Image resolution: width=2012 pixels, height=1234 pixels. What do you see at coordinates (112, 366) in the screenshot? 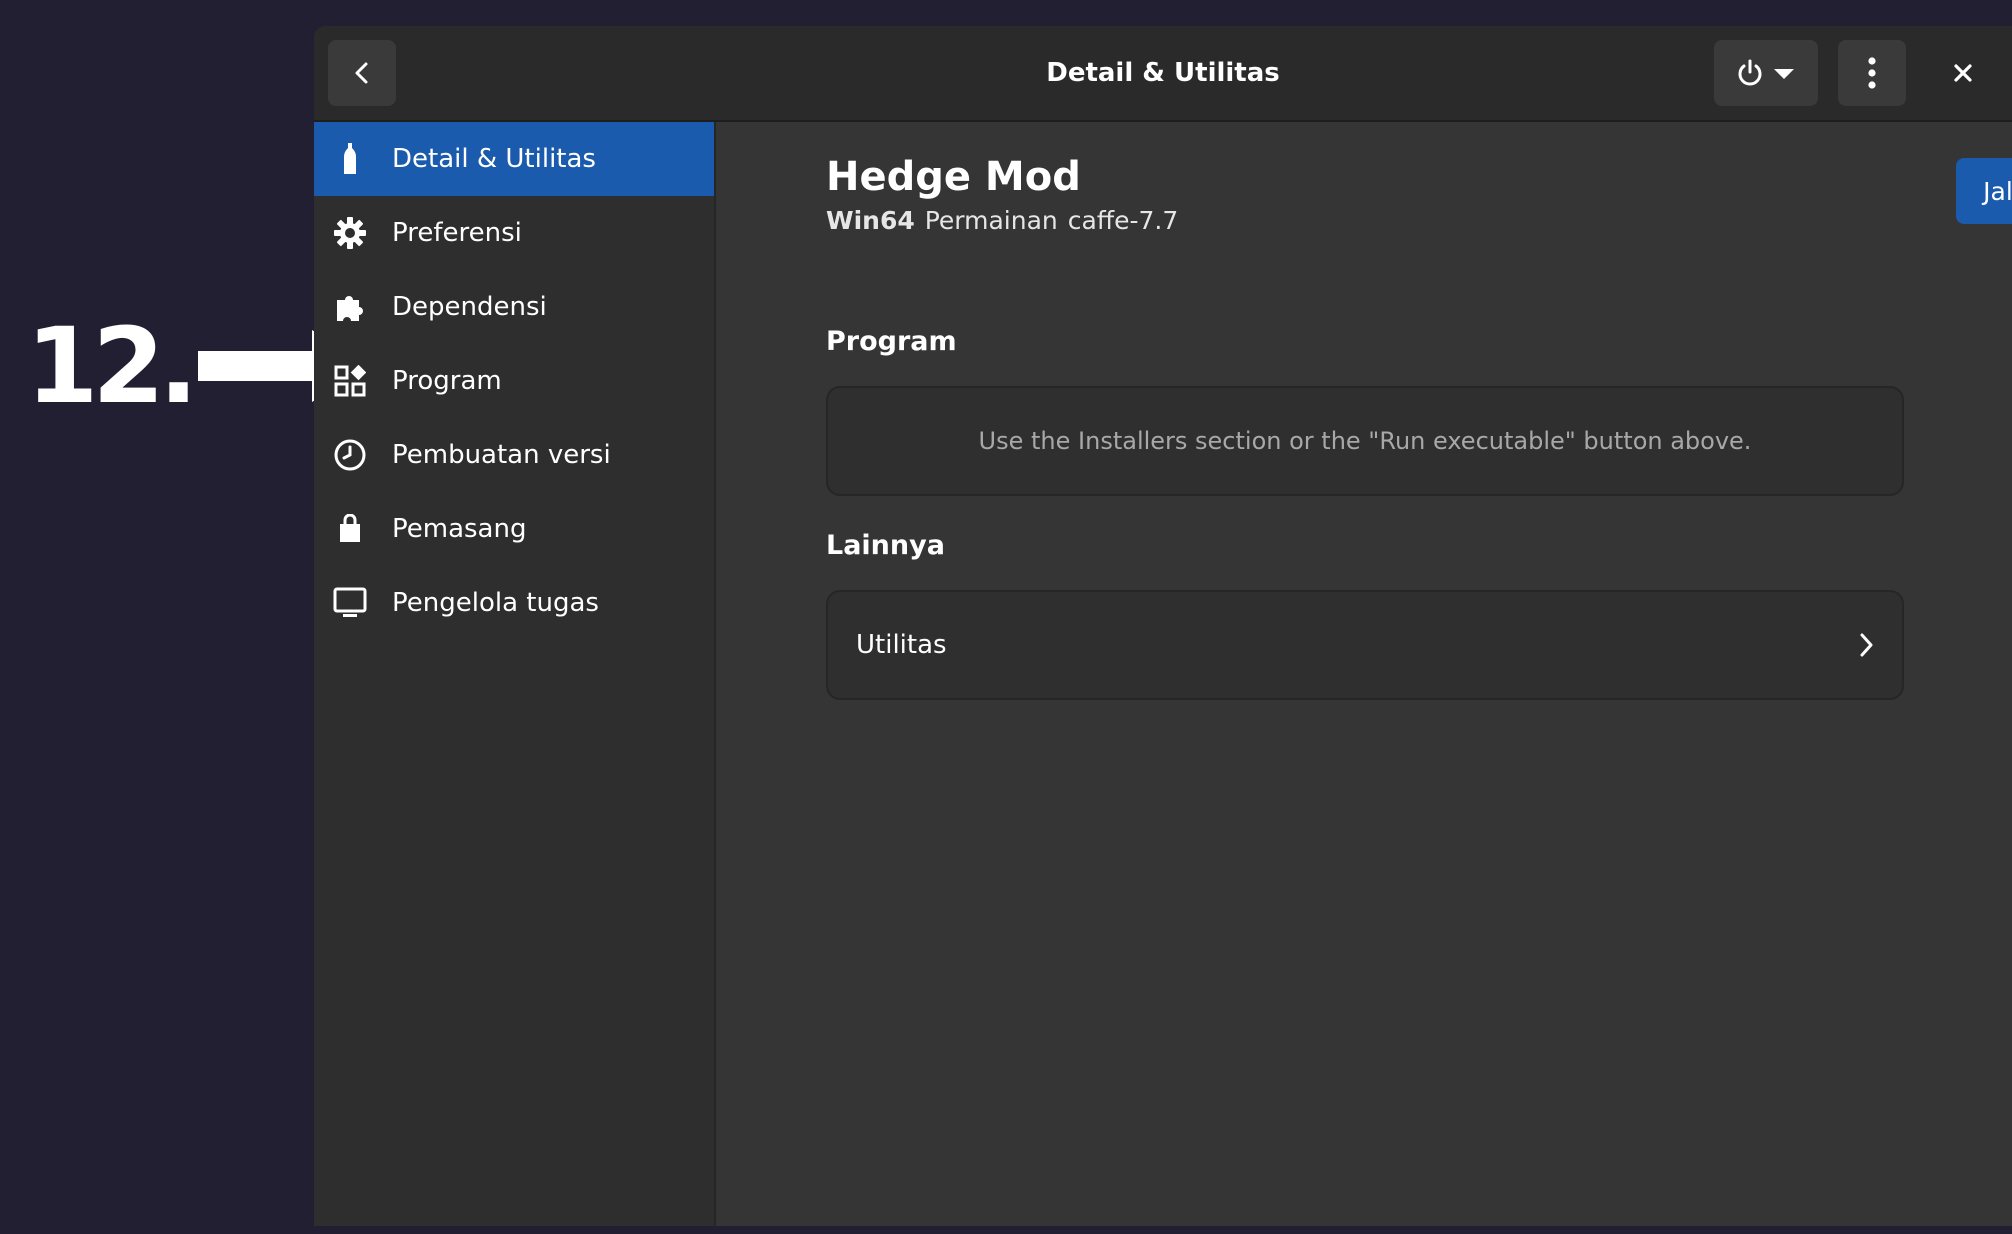
I see `step-number: 12.` at bounding box center [112, 366].